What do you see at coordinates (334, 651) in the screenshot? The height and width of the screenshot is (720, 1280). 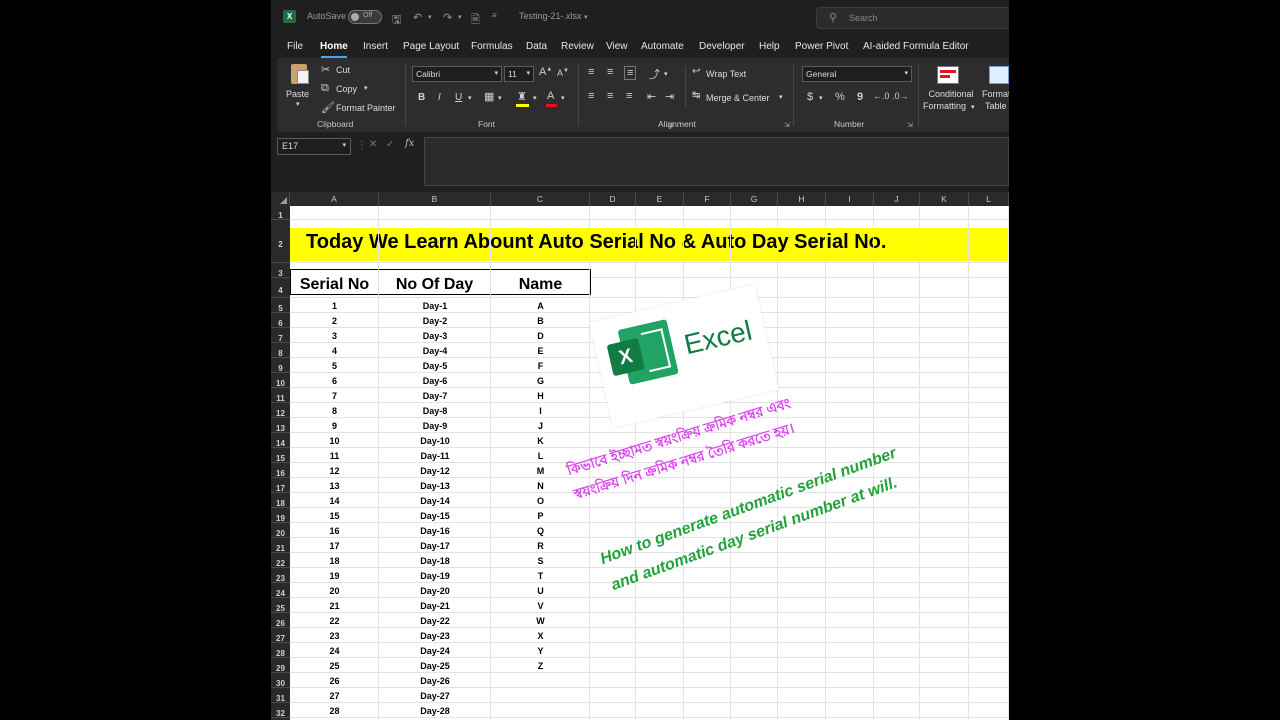 I see `serial-no-cell: 24` at bounding box center [334, 651].